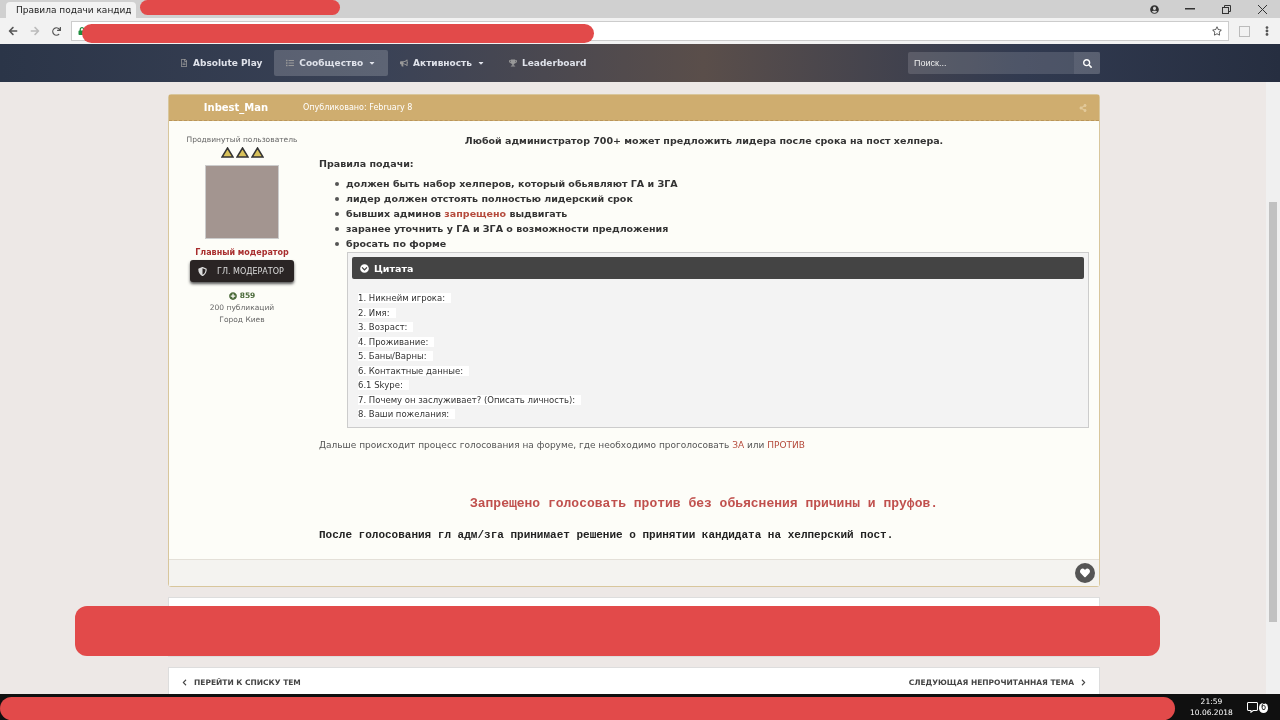  Describe the element at coordinates (184, 682) in the screenshot. I see `chevron-left-icon` at that location.